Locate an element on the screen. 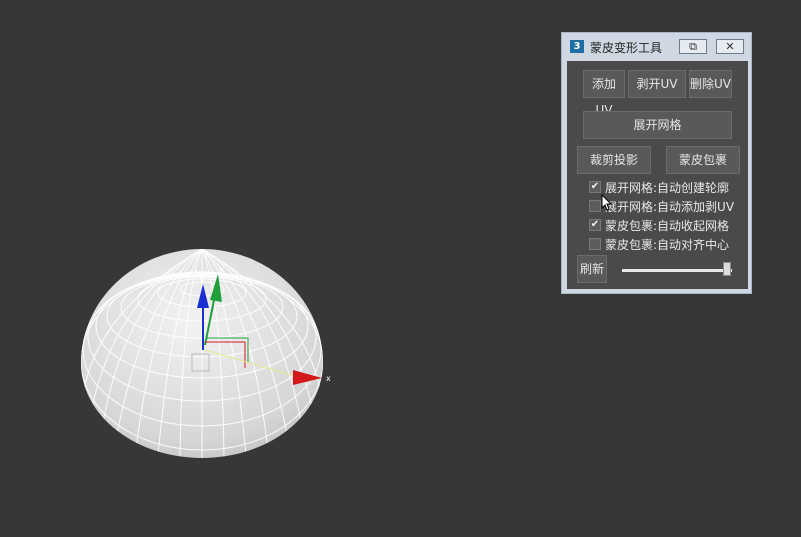 The width and height of the screenshot is (801, 537). close-button: ✕ is located at coordinates (730, 46).